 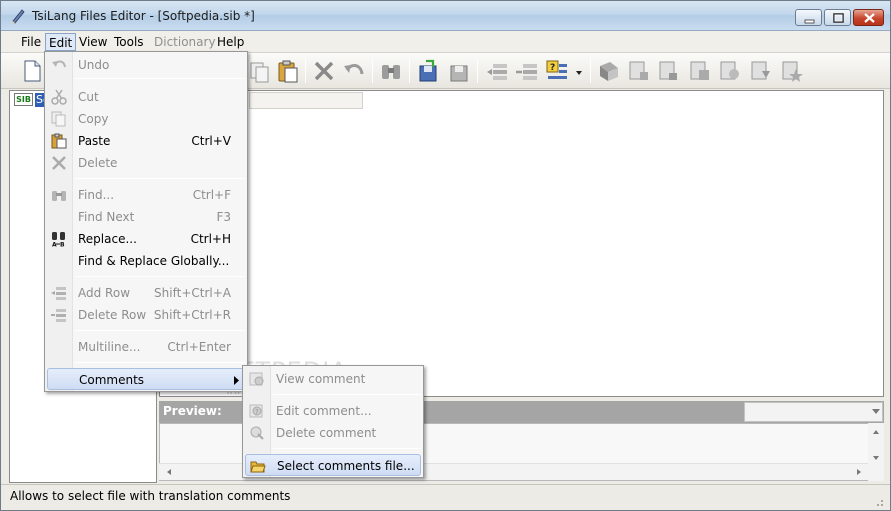 I want to click on delete-row-icon, so click(x=59, y=315).